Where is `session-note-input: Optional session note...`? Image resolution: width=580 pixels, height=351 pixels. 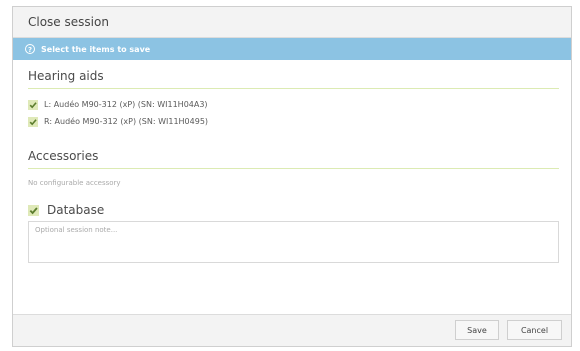
session-note-input: Optional session note... is located at coordinates (293, 242).